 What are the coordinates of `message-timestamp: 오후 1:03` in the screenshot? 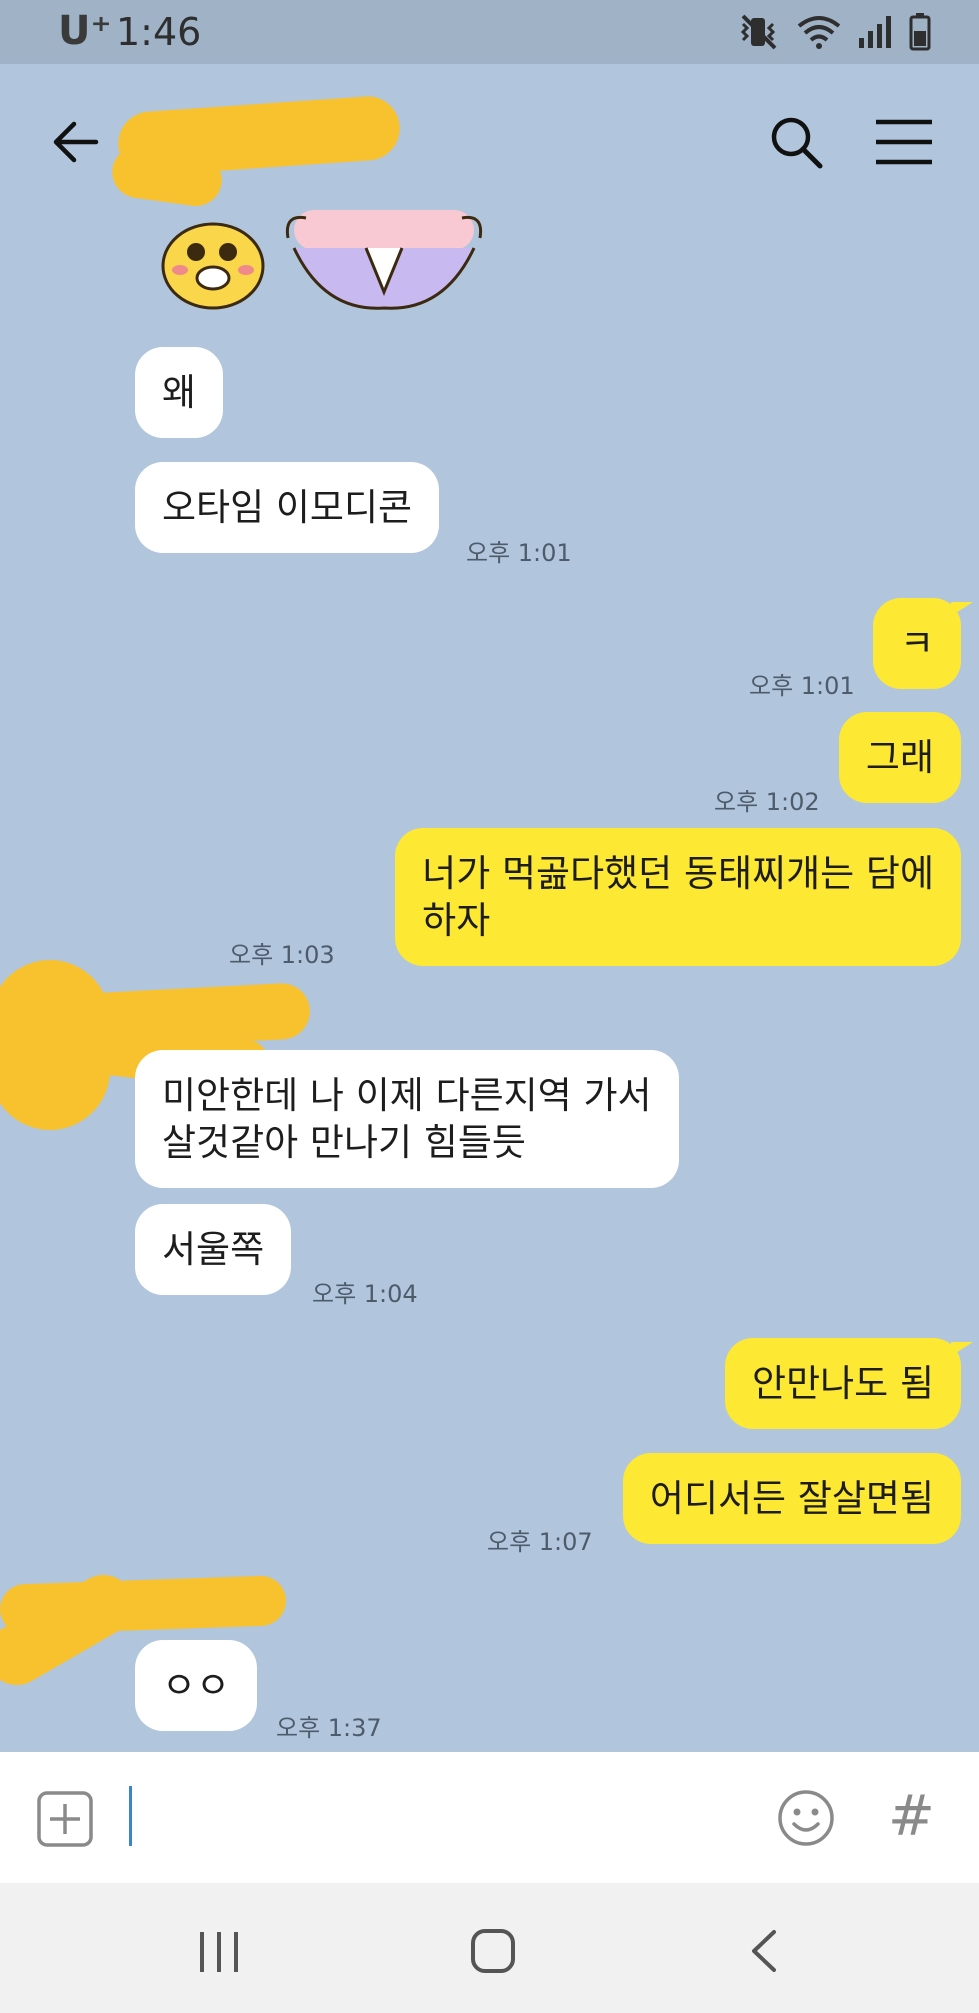 It's located at (282, 955).